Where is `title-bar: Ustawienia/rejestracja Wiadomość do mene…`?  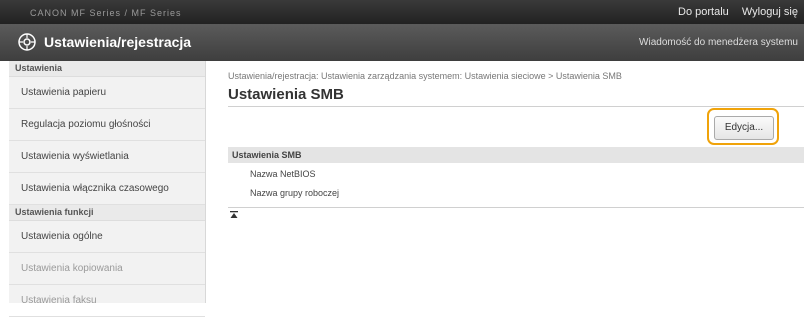
title-bar: Ustawienia/rejestracja Wiadomość do mene… is located at coordinates (402, 42).